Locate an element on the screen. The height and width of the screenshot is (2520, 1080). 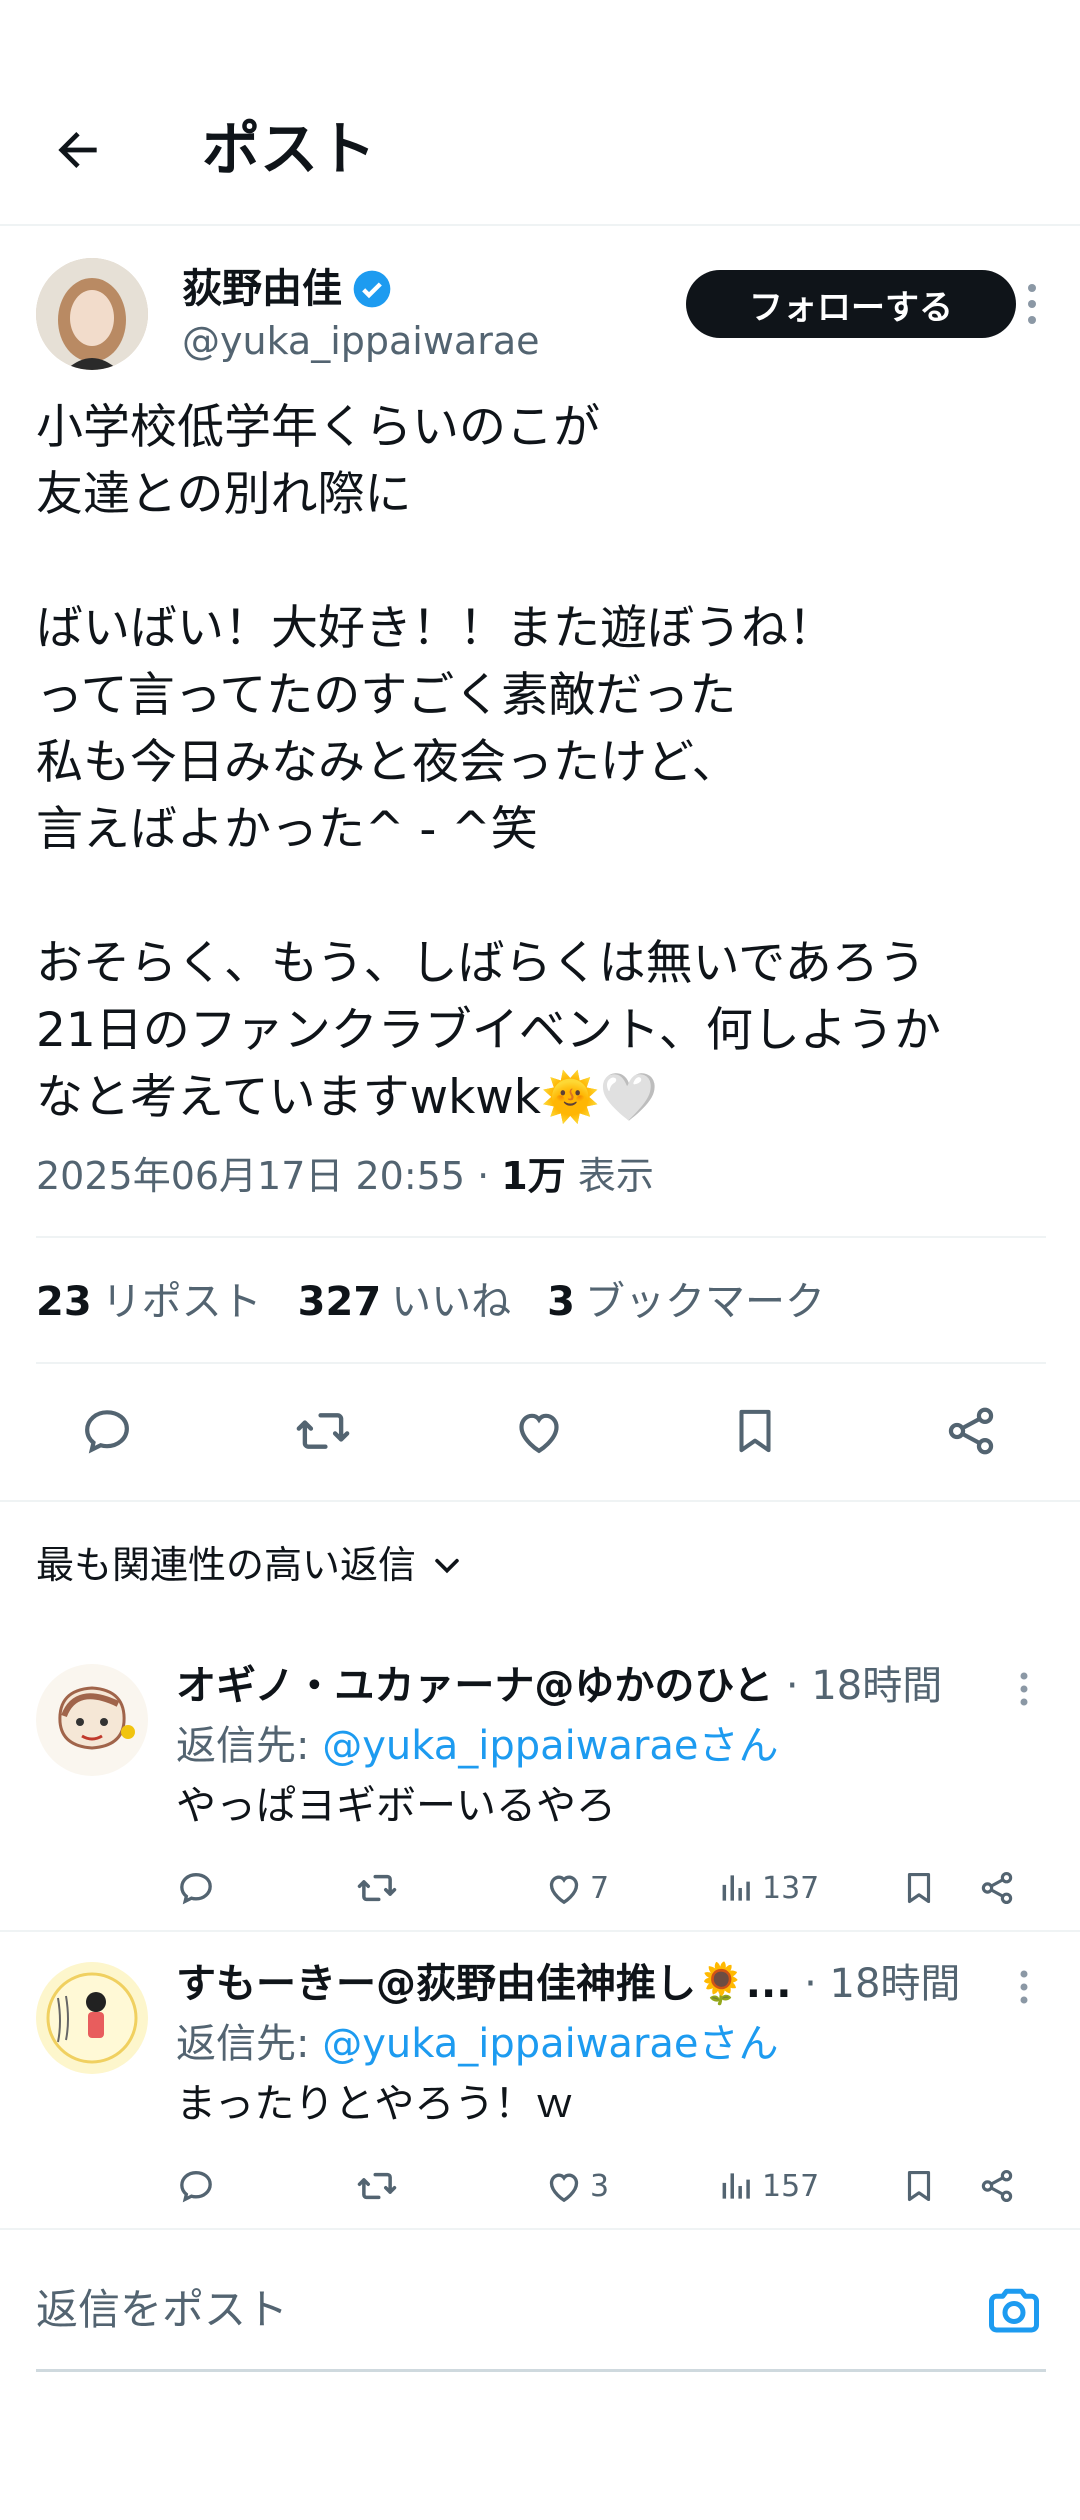
reply-author: すもーきー@荻野由佳神推し🌻... · 18時間 is located at coordinates (576, 1984).